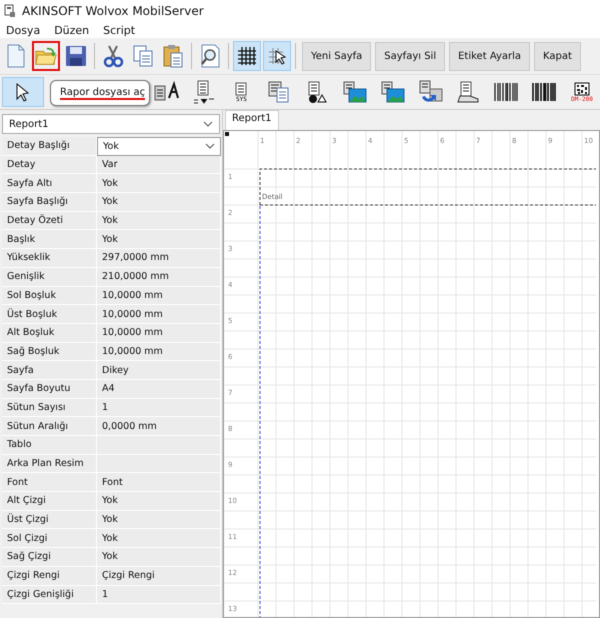 This screenshot has width=600, height=618. What do you see at coordinates (210, 56) in the screenshot?
I see `magnifier-icon` at bounding box center [210, 56].